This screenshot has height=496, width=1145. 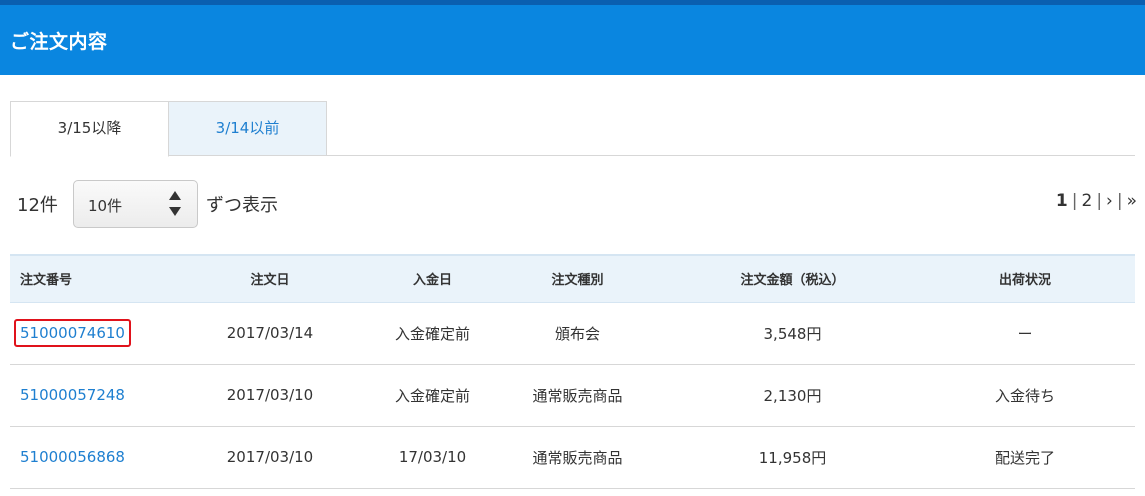 I want to click on header-payment-date: 入金日, so click(x=432, y=279).